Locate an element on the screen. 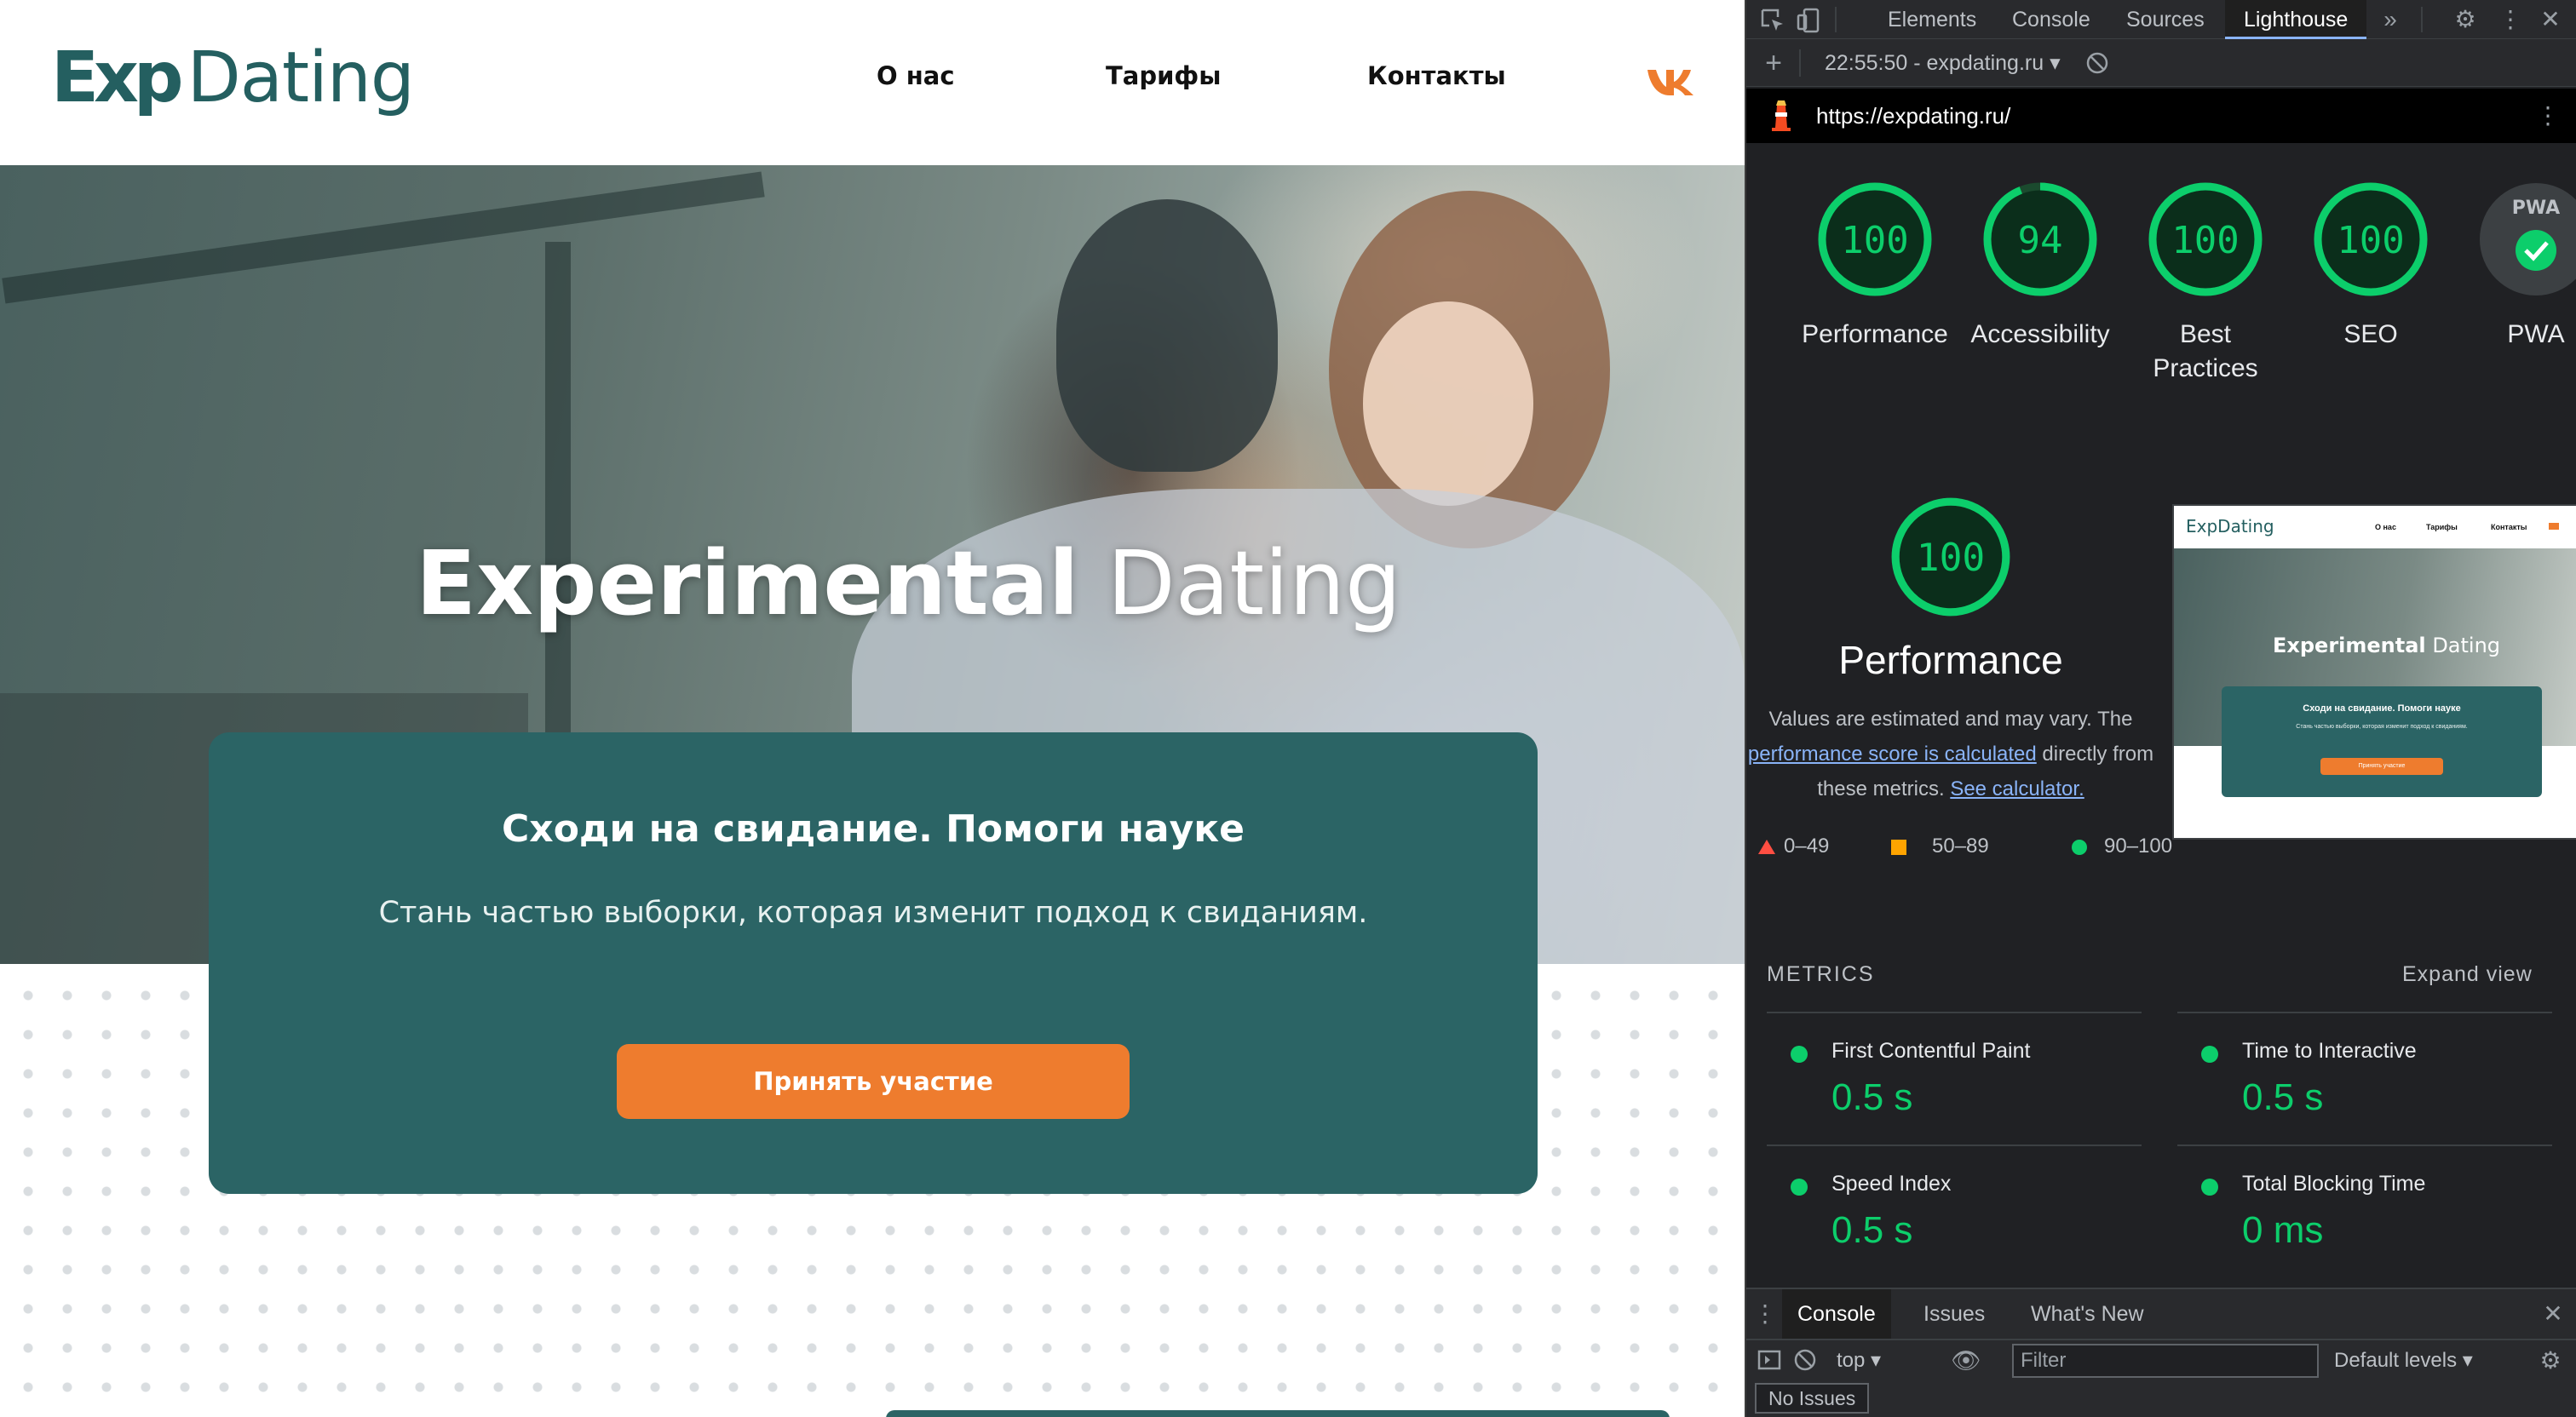  nav-about: О нас is located at coordinates (916, 76).